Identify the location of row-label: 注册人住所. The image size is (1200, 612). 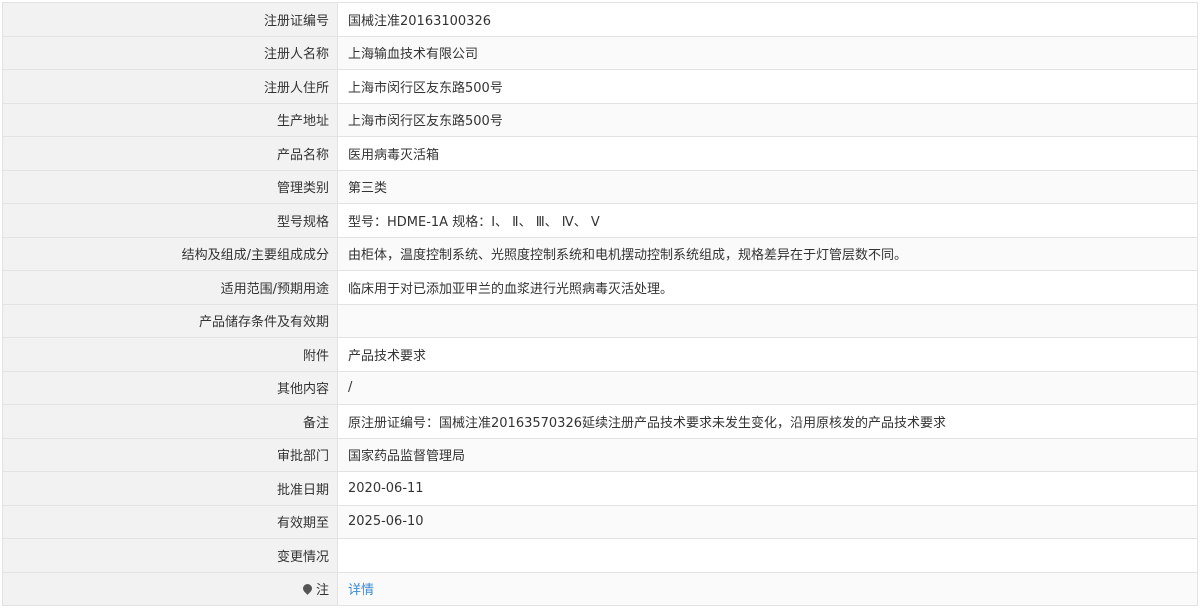
(170, 86).